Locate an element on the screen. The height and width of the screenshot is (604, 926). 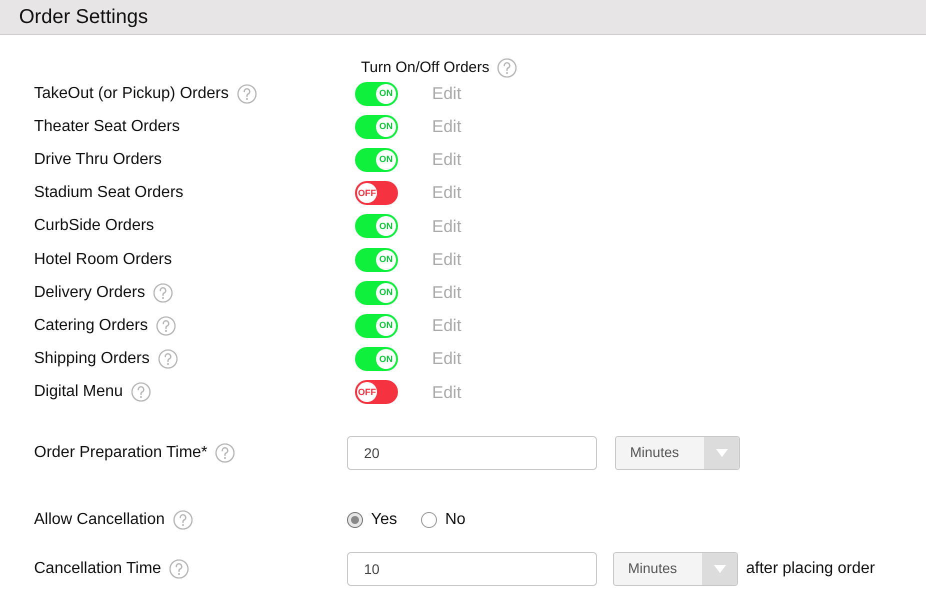
setting-label: Cancellation Time is located at coordinates (98, 568).